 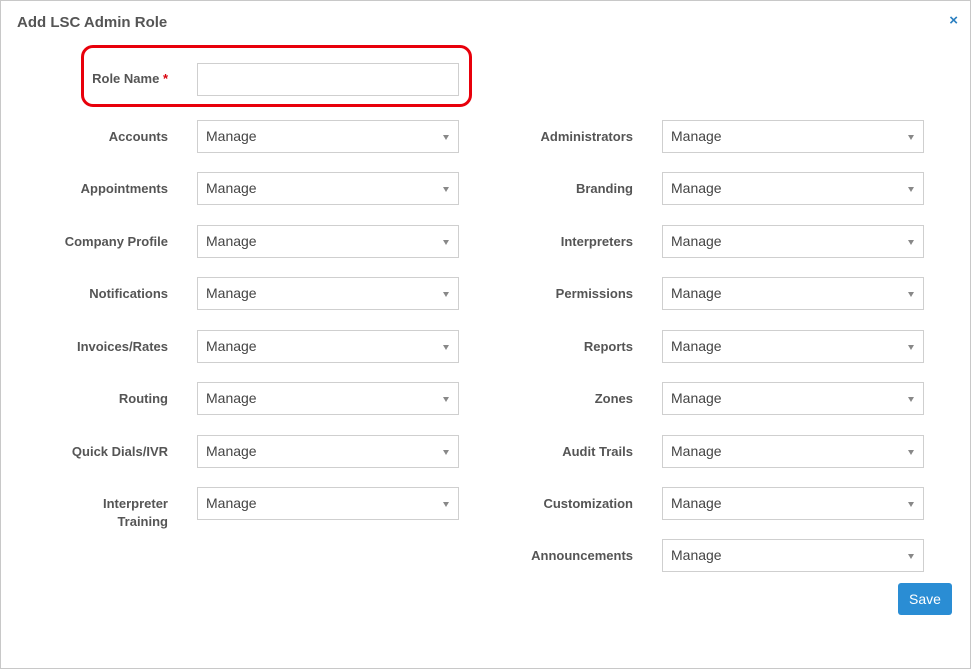 I want to click on customization-label: Customization, so click(x=588, y=503).